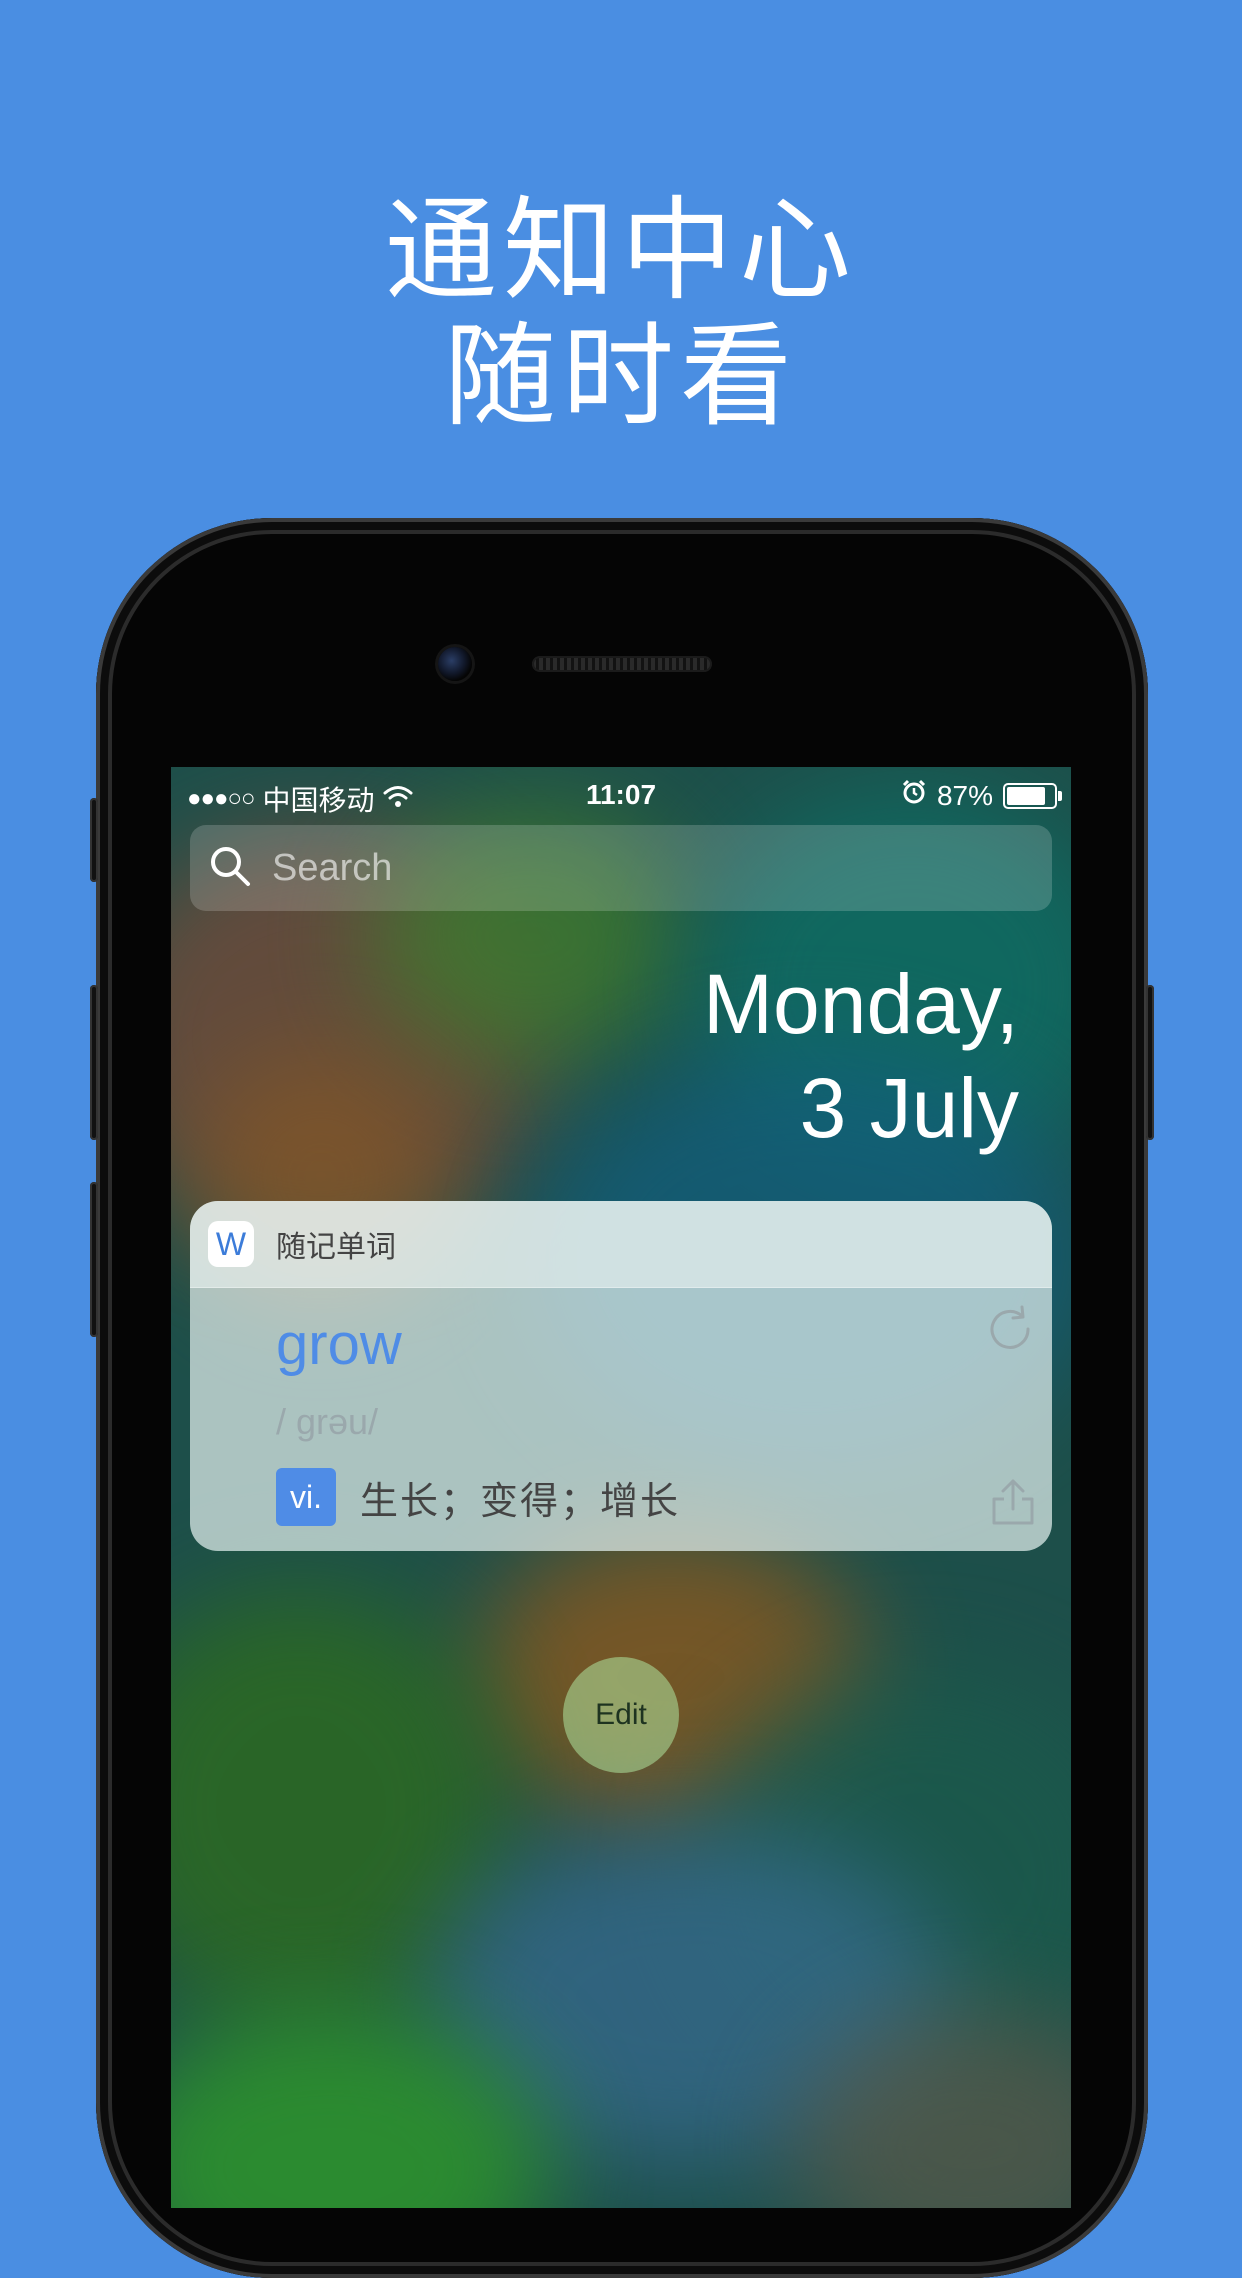 The height and width of the screenshot is (2278, 1242). Describe the element at coordinates (1010, 1331) in the screenshot. I see `refresh-icon` at that location.